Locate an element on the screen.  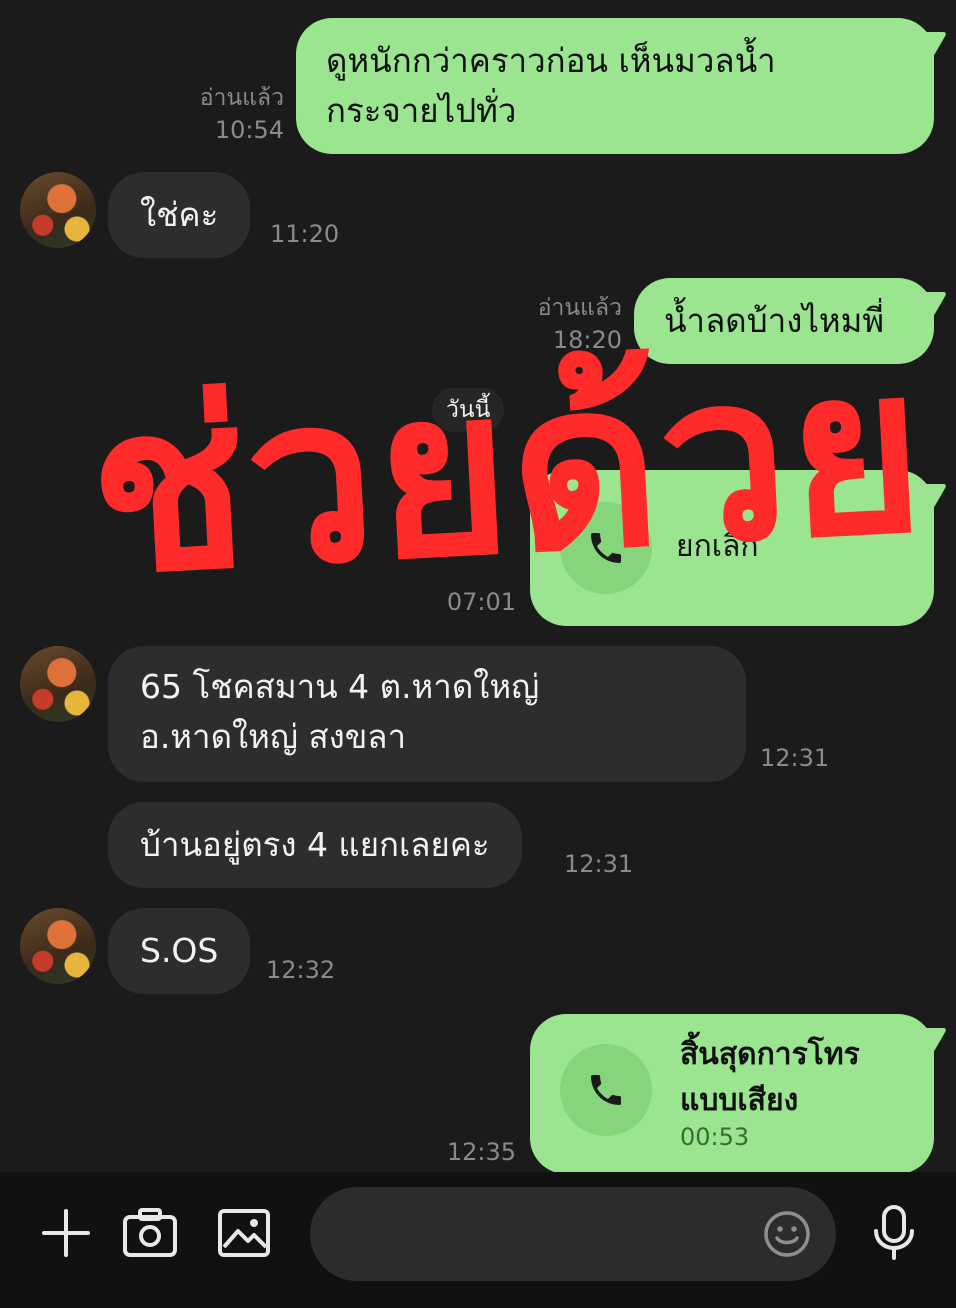
outgoing-message: น้ำลดบ้างไหมพี่ is located at coordinates (791, 321).